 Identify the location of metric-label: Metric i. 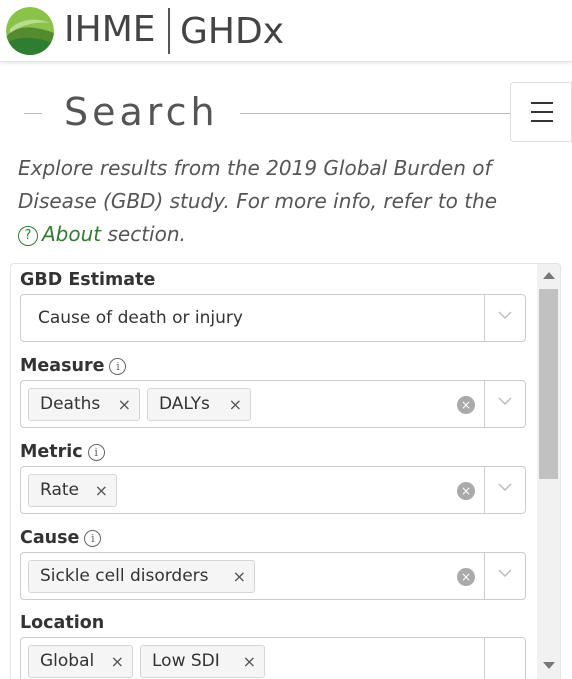
(62, 452).